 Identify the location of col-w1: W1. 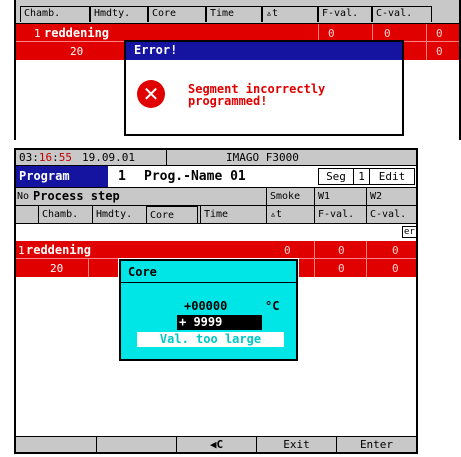
(340, 197).